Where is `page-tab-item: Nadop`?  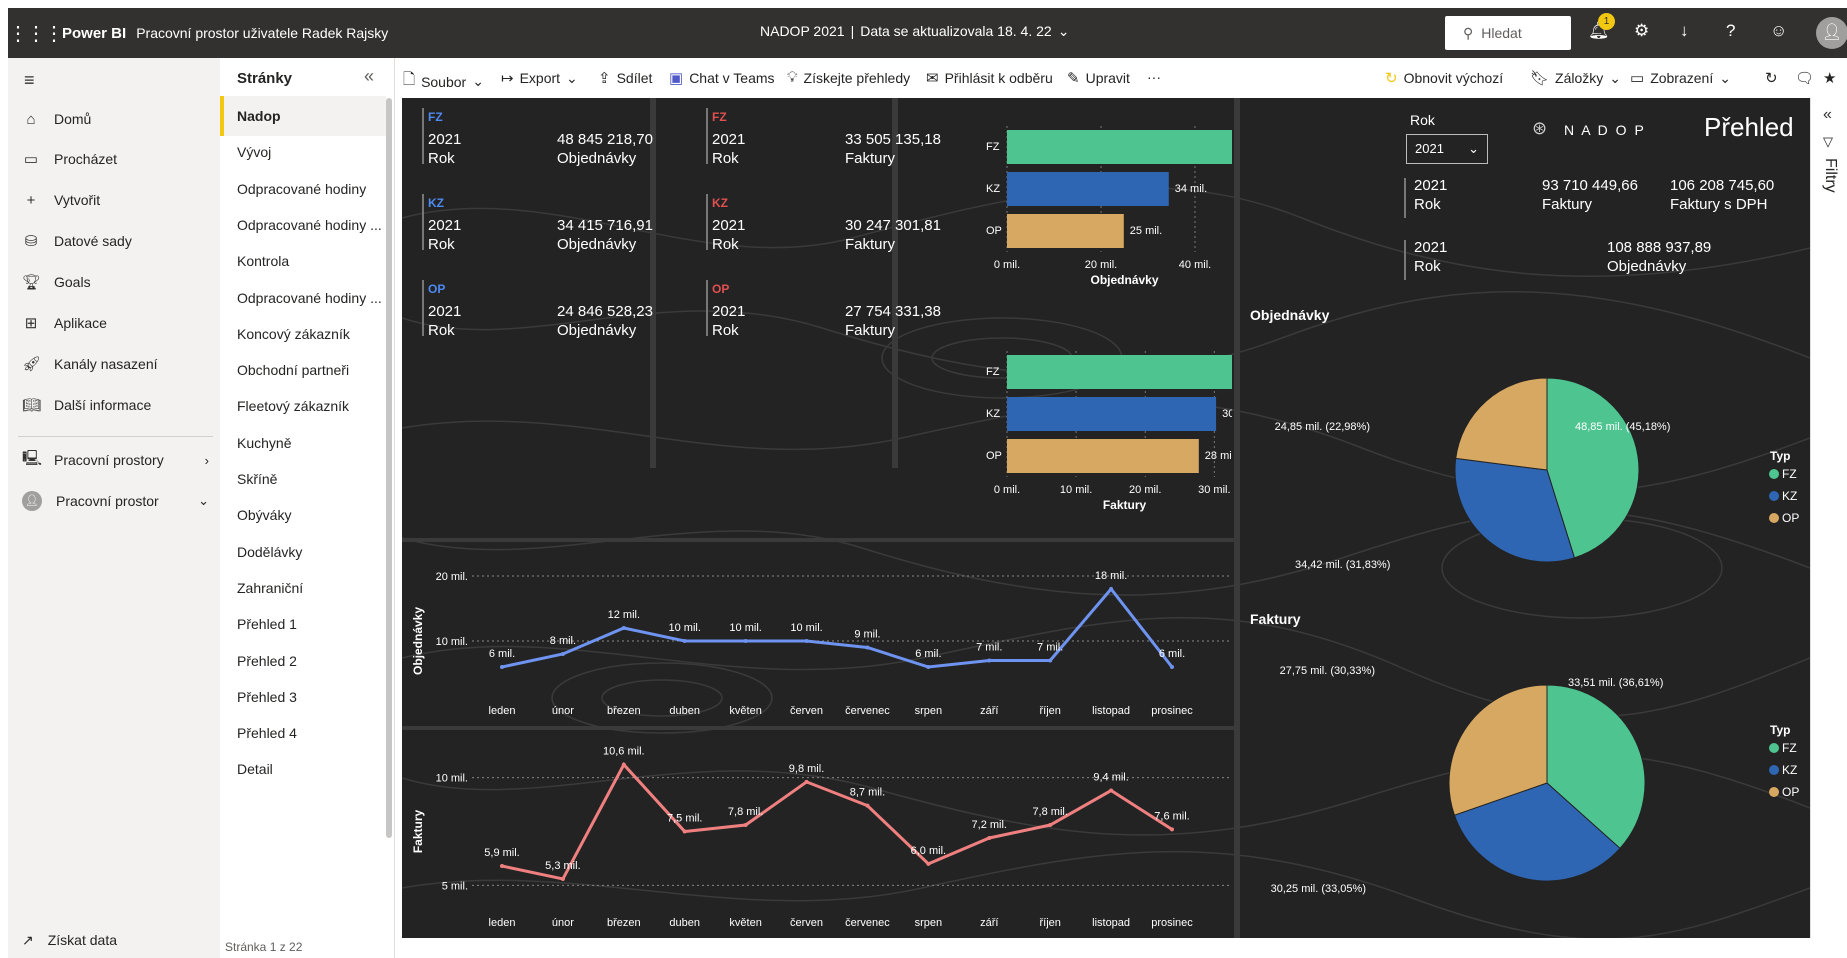
page-tab-item: Nadop is located at coordinates (303, 116).